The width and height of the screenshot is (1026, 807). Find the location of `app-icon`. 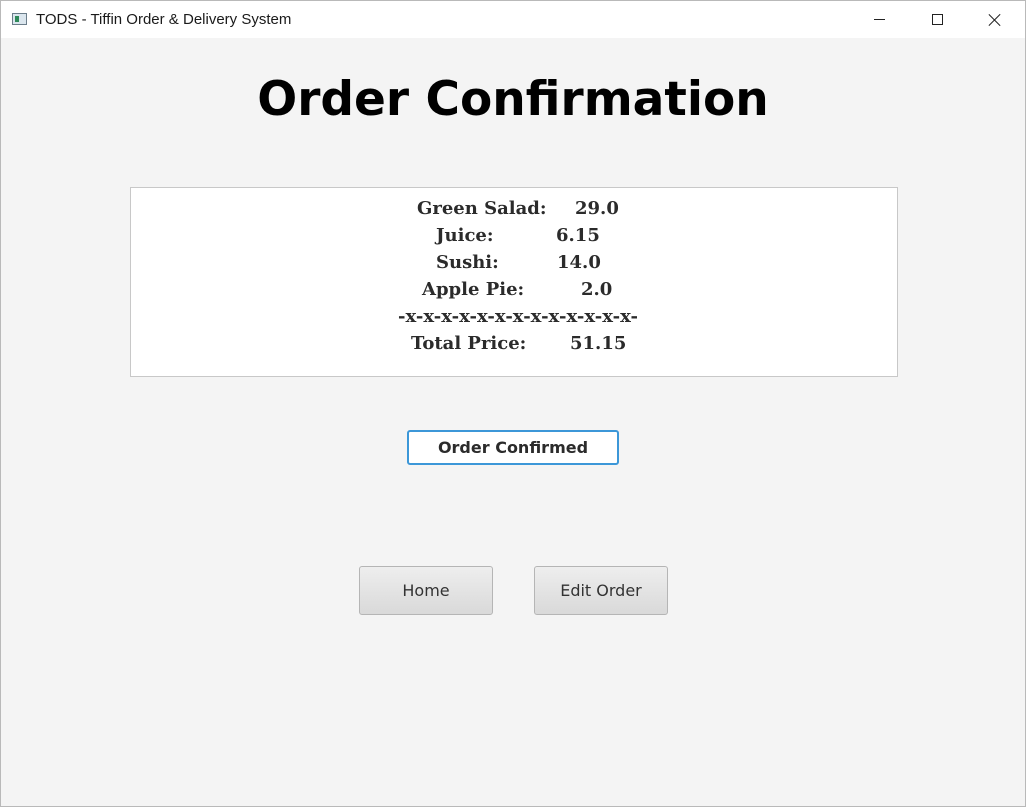

app-icon is located at coordinates (19, 19).